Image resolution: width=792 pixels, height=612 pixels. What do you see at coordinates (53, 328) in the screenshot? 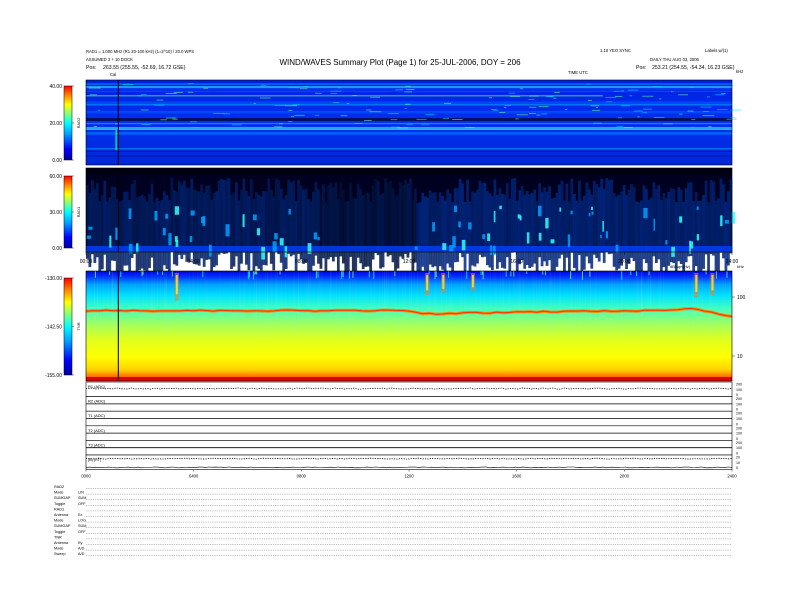
I see `tnr-colorbar-tick: -142.50` at bounding box center [53, 328].